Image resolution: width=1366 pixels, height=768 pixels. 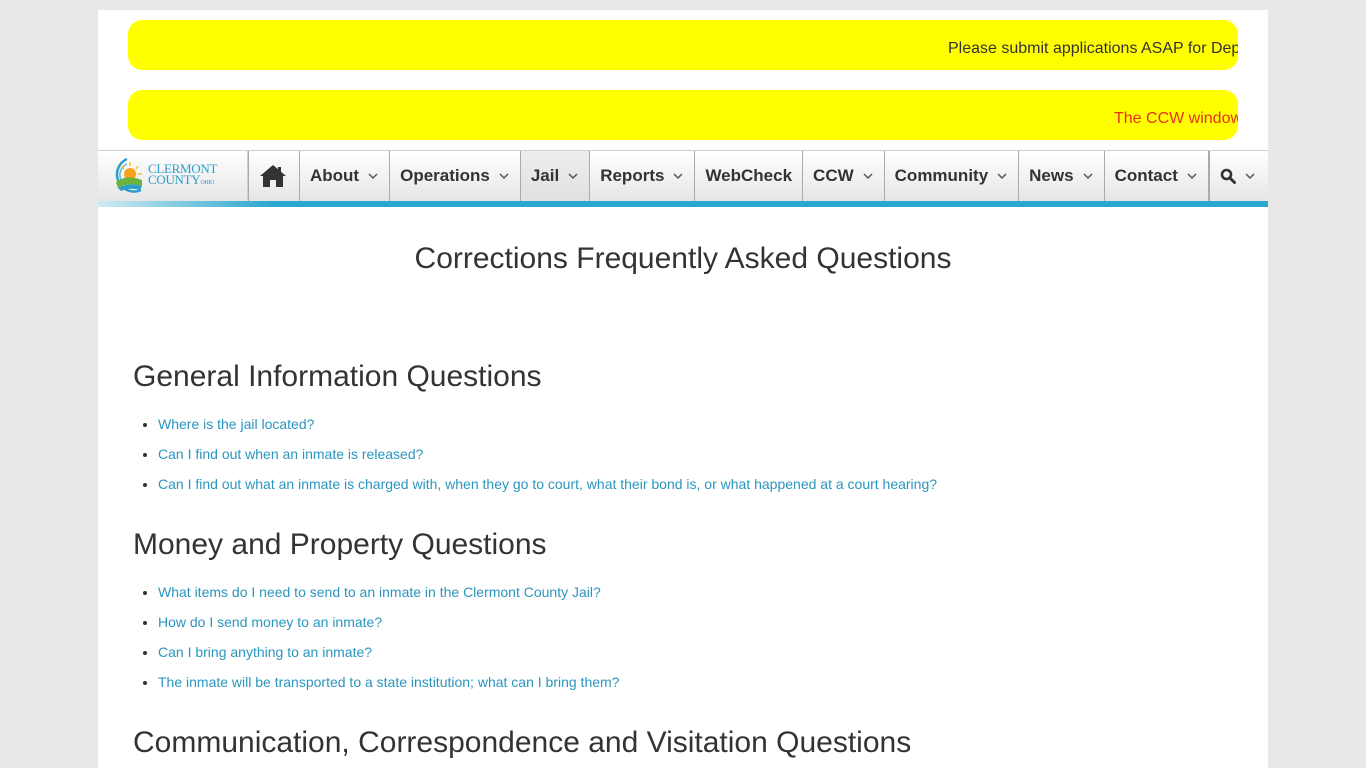 What do you see at coordinates (683, 258) in the screenshot?
I see `page-title: Corrections Frequently Asked Questions` at bounding box center [683, 258].